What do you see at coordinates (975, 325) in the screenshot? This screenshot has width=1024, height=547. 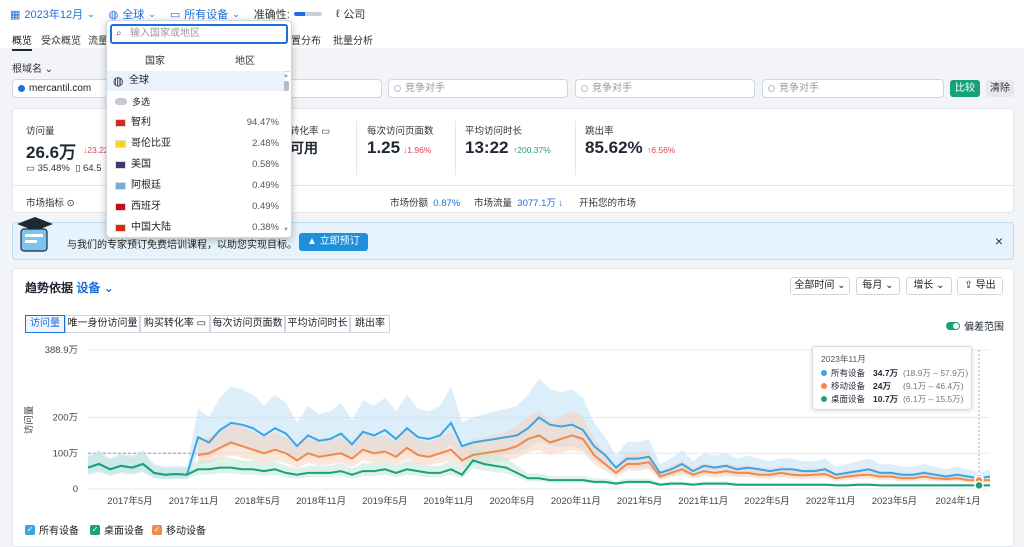 I see `deviation-toggle: 偏差范围` at bounding box center [975, 325].